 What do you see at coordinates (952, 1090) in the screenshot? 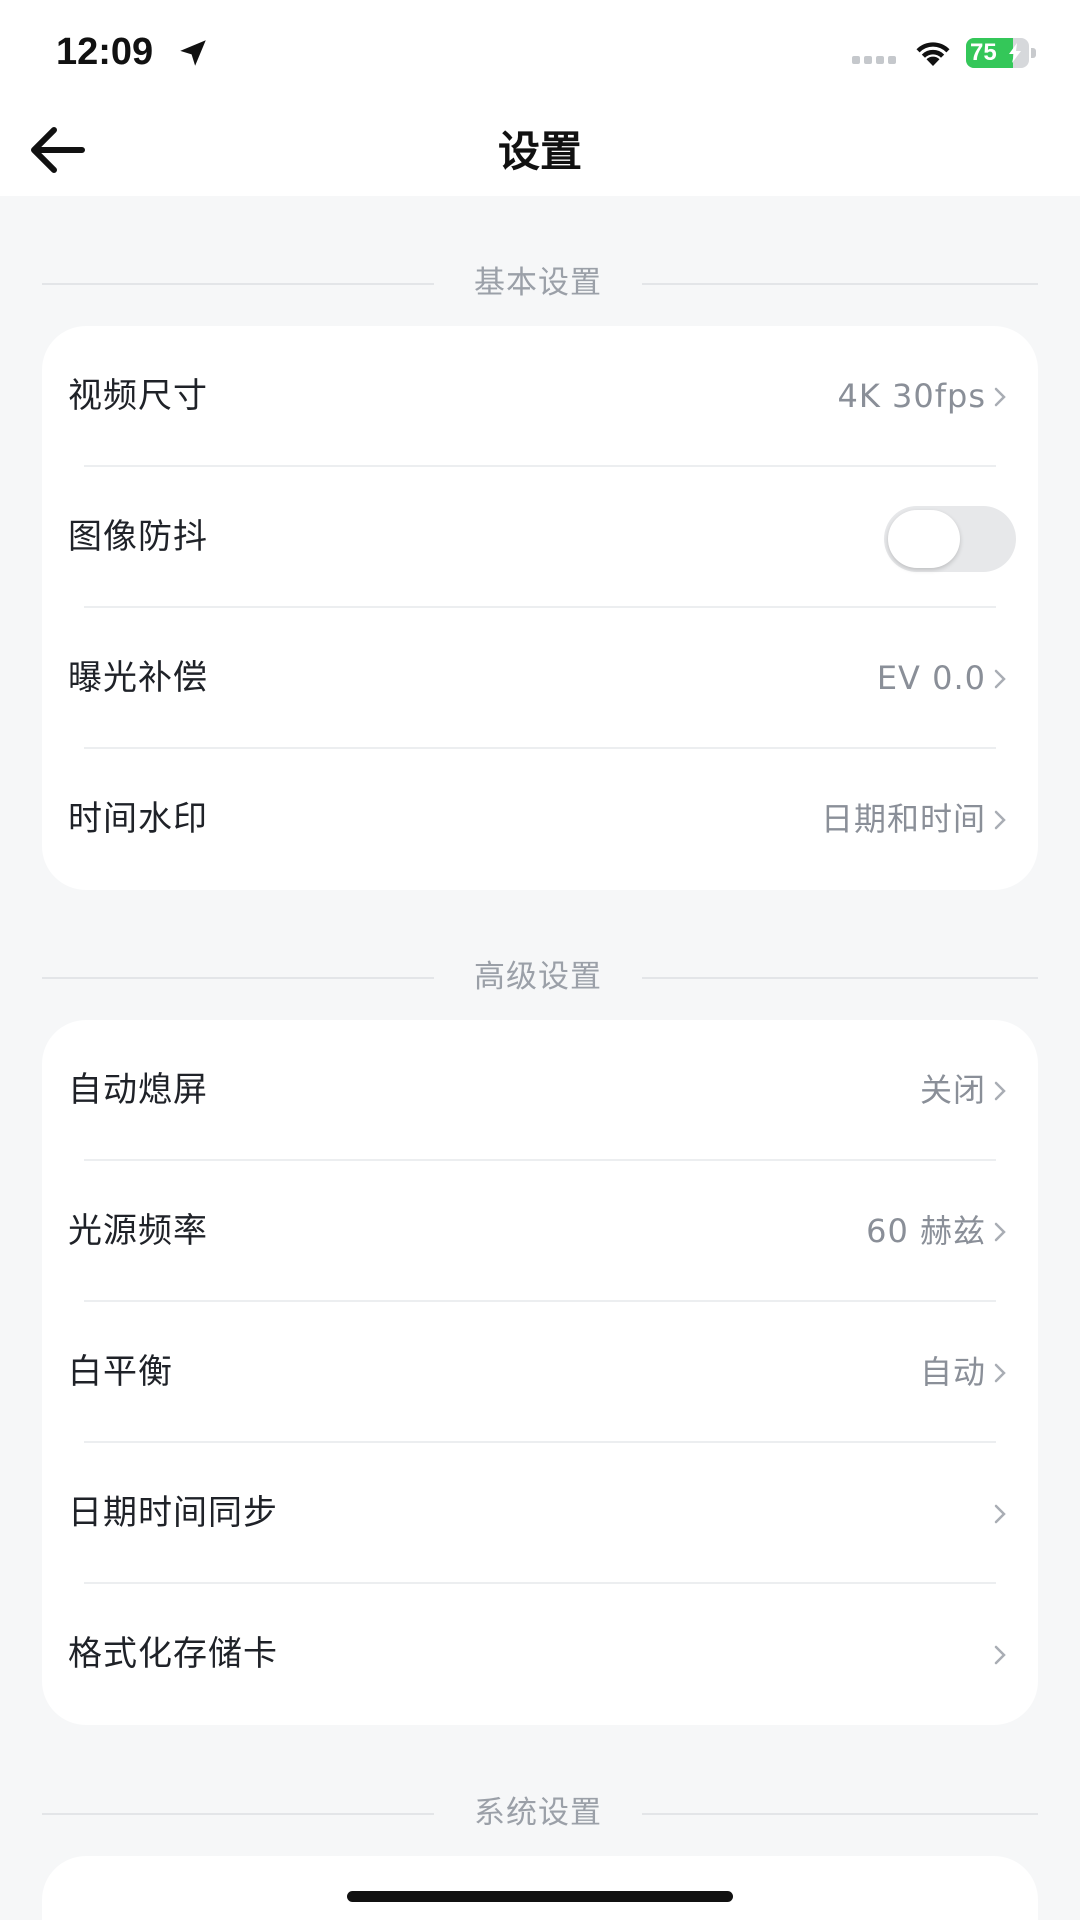
I see `setting-value: 关闭` at bounding box center [952, 1090].